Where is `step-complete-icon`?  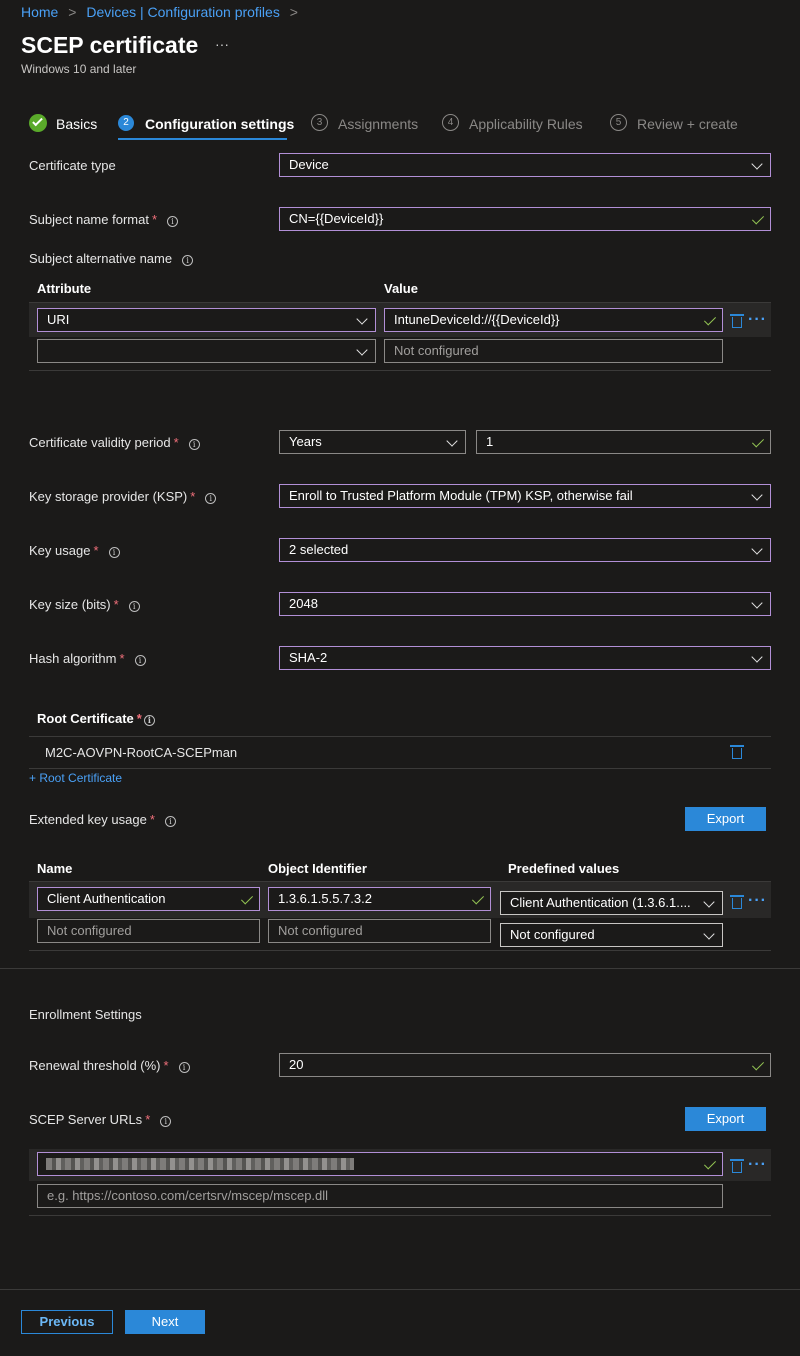 step-complete-icon is located at coordinates (38, 123).